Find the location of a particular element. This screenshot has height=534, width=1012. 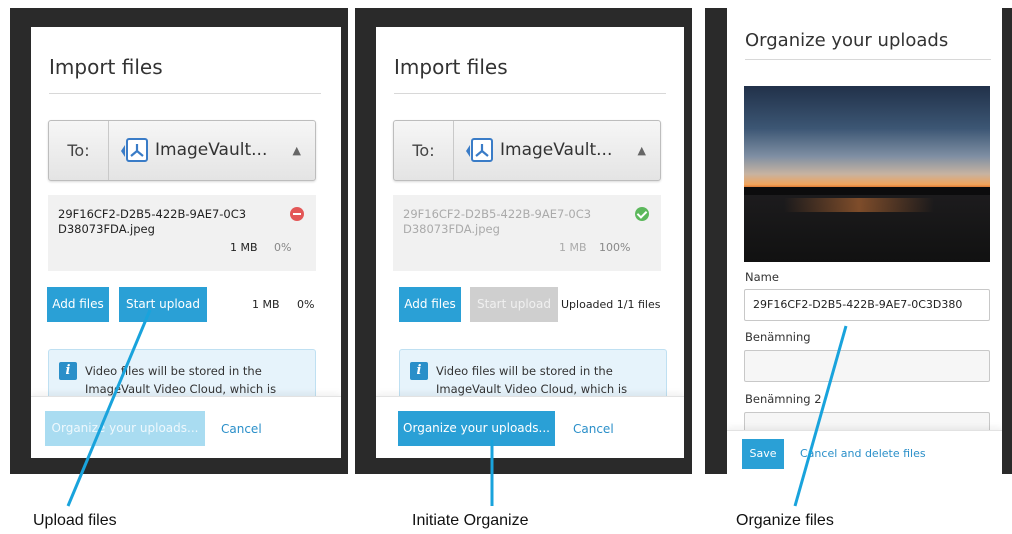

remove-icon is located at coordinates (297, 214).